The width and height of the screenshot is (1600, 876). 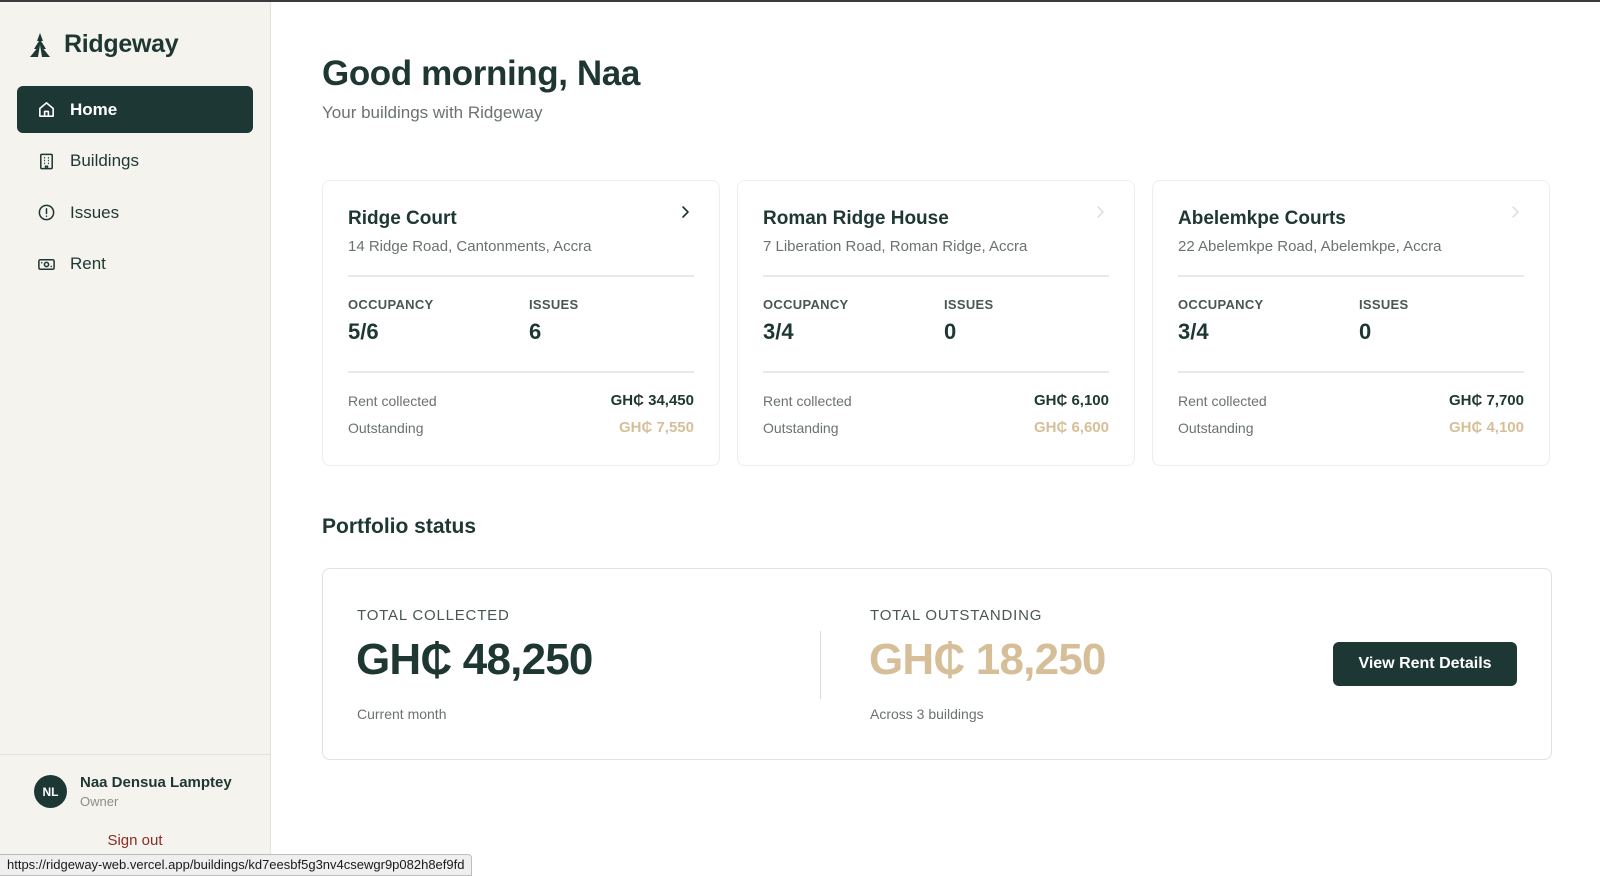 I want to click on brand: Ridgeway, so click(x=103, y=44).